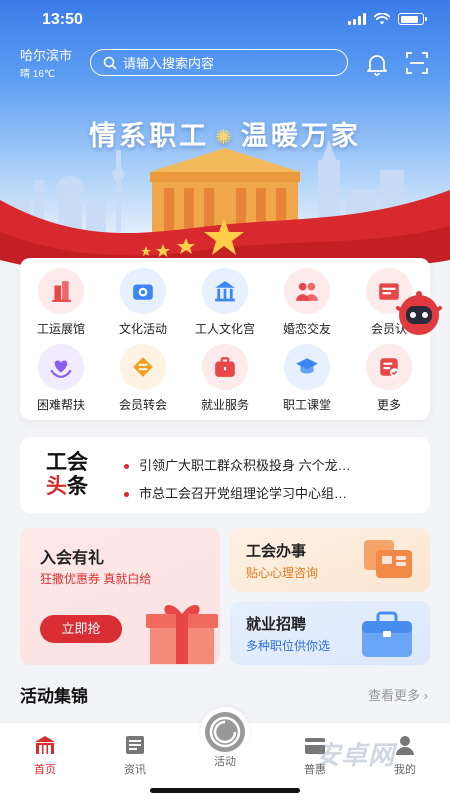 The image size is (450, 800). What do you see at coordinates (54, 696) in the screenshot?
I see `section-title: 活动集锦` at bounding box center [54, 696].